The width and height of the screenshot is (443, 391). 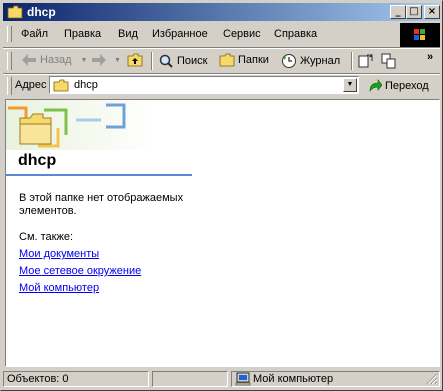 I want to click on copy-to-icon, so click(x=388, y=61).